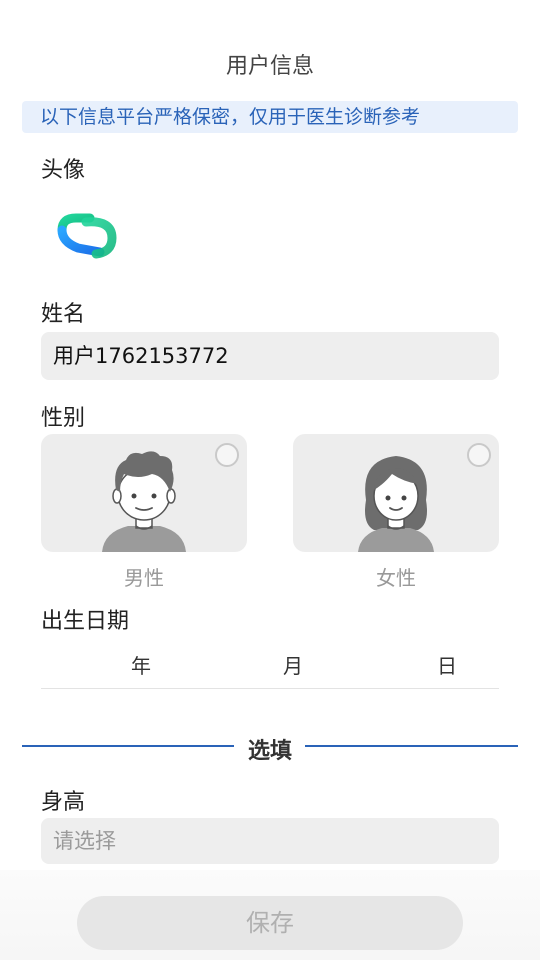  I want to click on privacy-notice: 以下信息平台严格保密，仅用于医生诊断参考, so click(270, 117).